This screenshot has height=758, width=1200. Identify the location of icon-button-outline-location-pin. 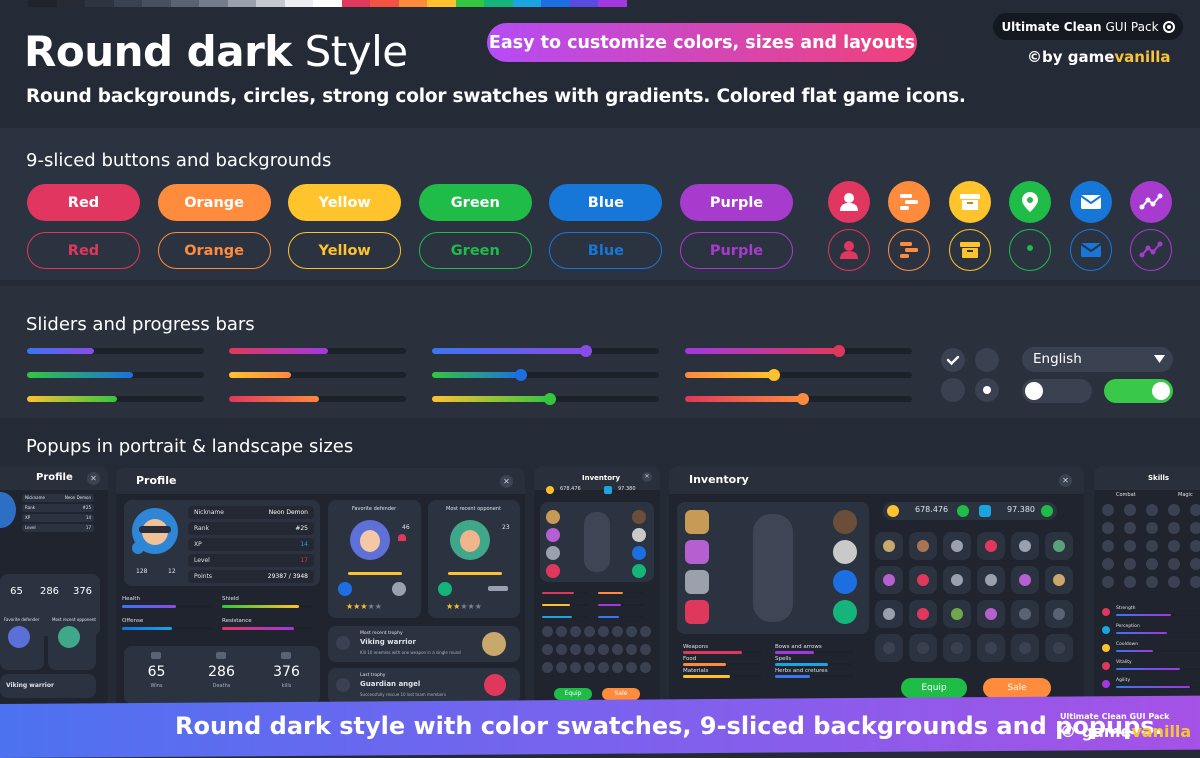
(1030, 250).